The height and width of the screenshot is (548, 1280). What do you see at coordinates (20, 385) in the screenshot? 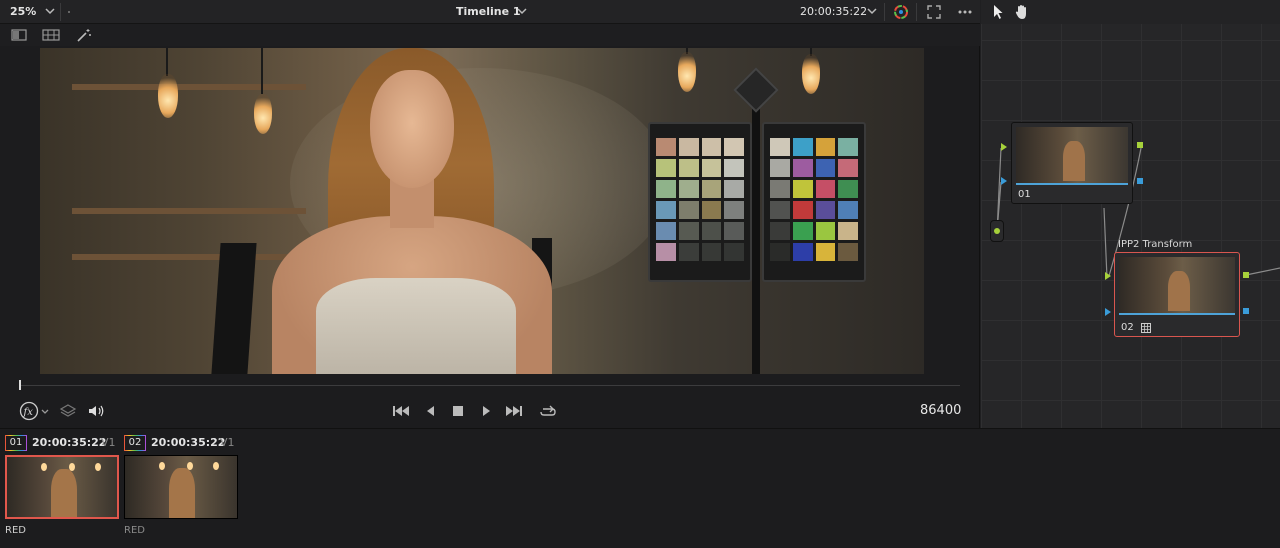
I see `playhead` at bounding box center [20, 385].